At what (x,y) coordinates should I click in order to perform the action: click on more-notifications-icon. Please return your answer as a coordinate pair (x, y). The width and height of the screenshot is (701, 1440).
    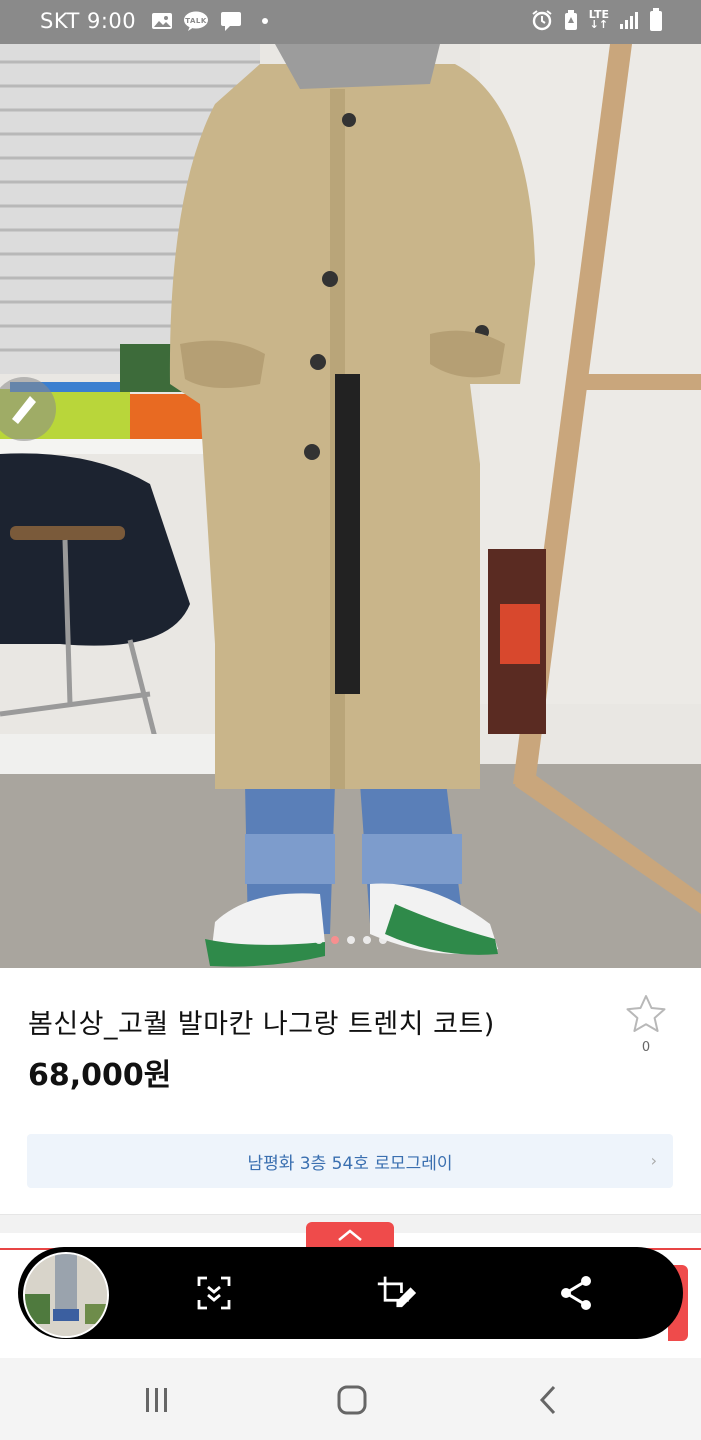
    Looking at the image, I should click on (264, 21).